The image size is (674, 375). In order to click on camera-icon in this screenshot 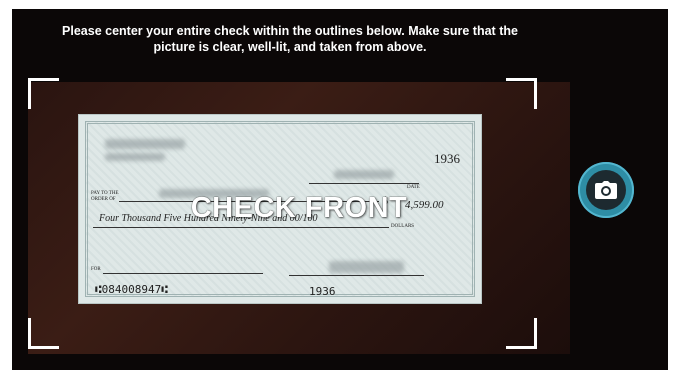, I will do `click(606, 190)`.